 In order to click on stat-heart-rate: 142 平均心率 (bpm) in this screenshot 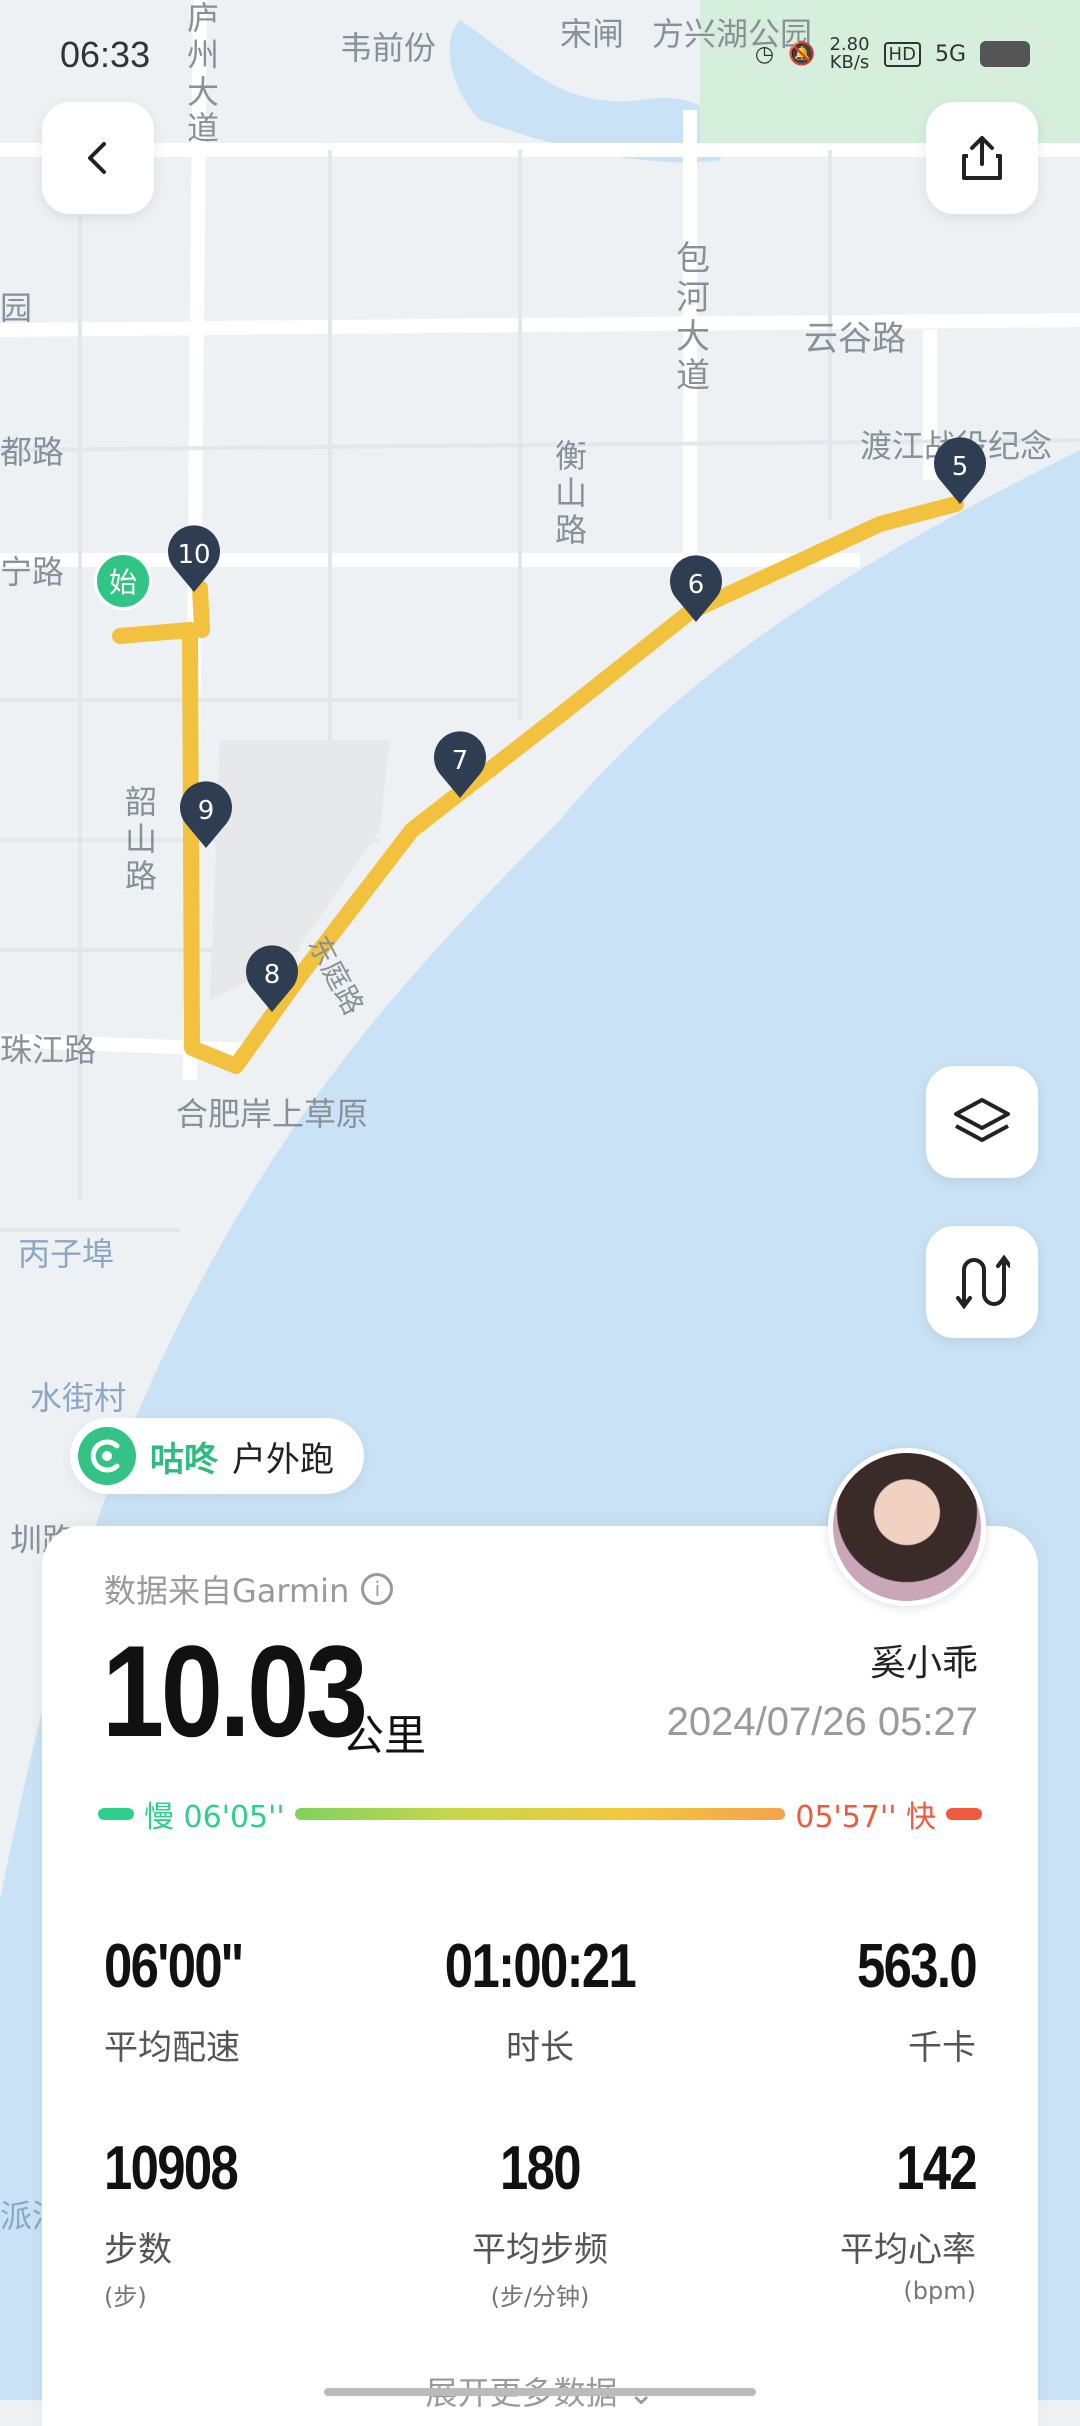, I will do `click(909, 2220)`.